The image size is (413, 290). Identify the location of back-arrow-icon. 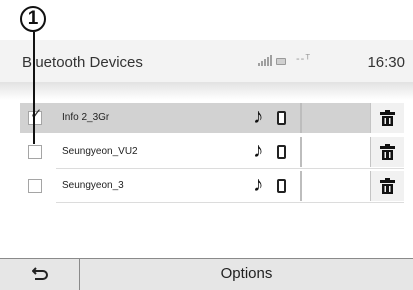
(40, 273).